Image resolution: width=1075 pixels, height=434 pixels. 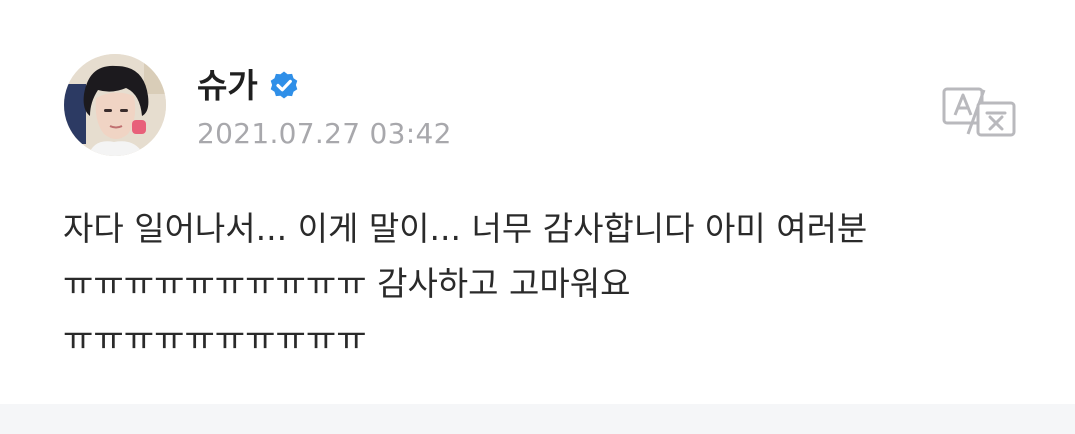 I want to click on post-timestamp: 2021.07.27 03:42, so click(x=324, y=133).